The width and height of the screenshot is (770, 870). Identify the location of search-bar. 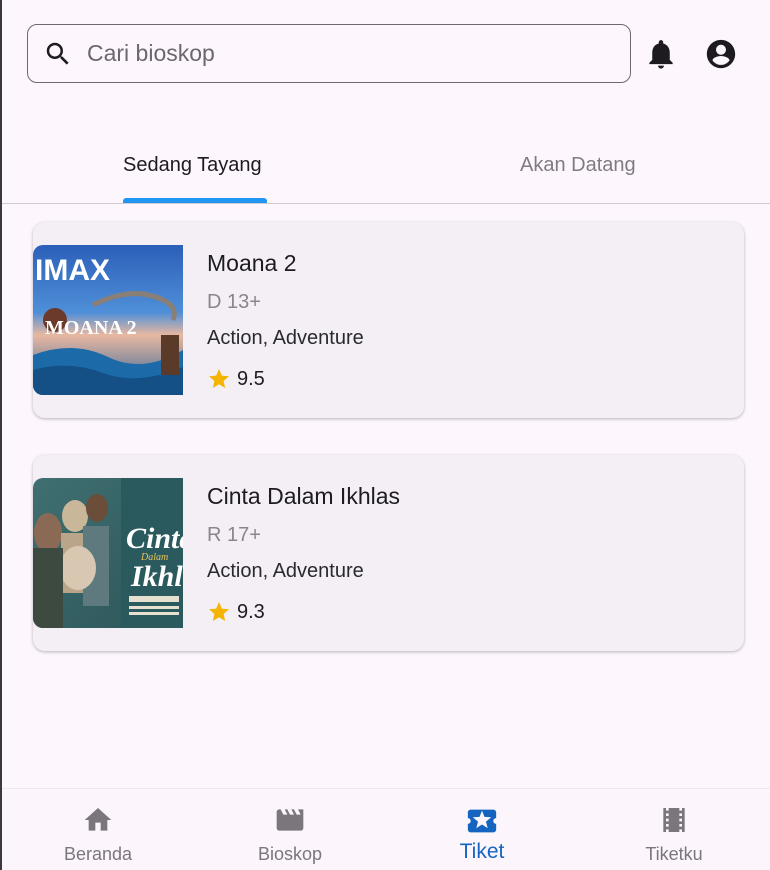
(329, 53).